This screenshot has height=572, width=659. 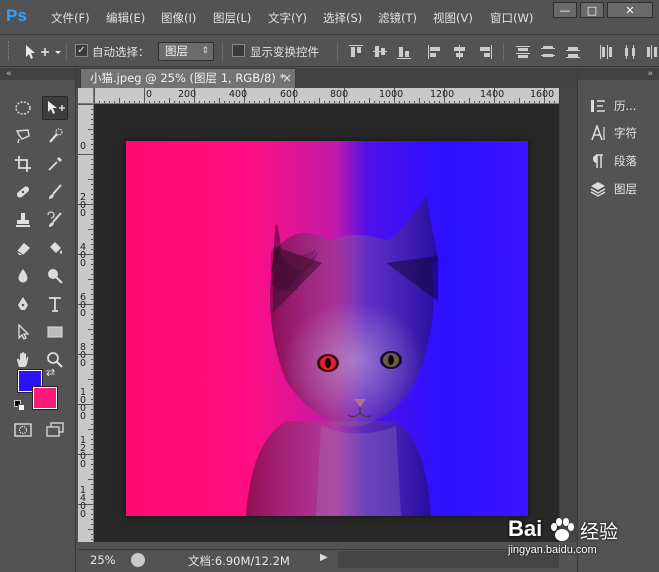 What do you see at coordinates (178, 18) in the screenshot?
I see `menu-image: 图像(I)` at bounding box center [178, 18].